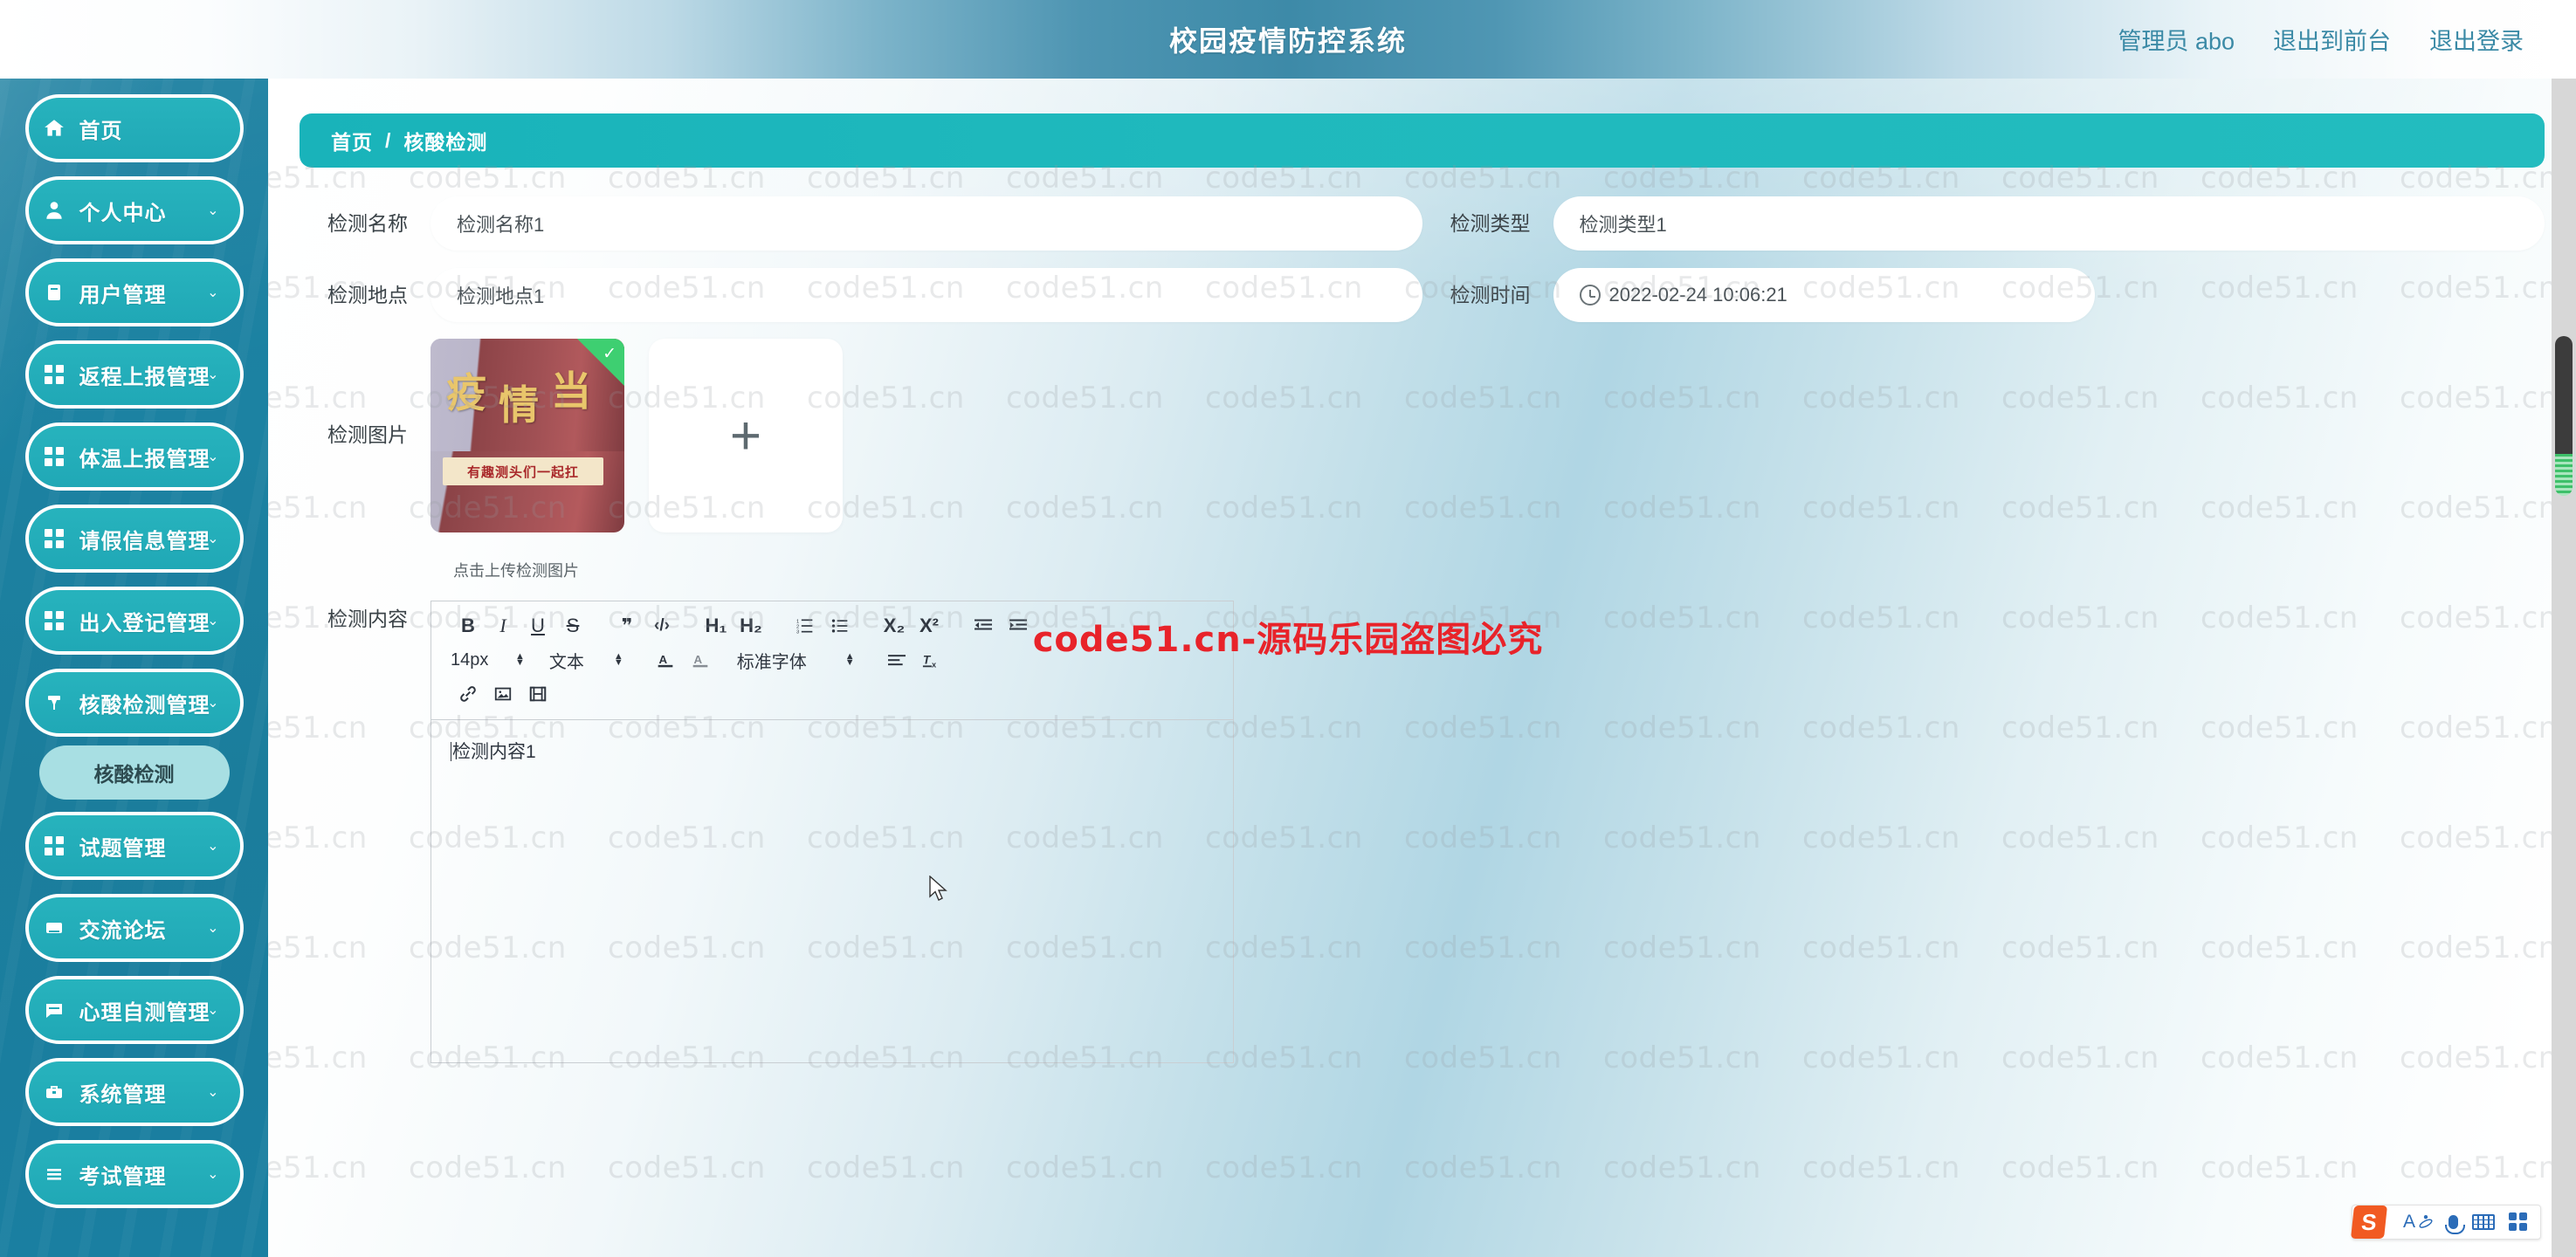 The image size is (2576, 1257). What do you see at coordinates (896, 660) in the screenshot?
I see `align-button` at bounding box center [896, 660].